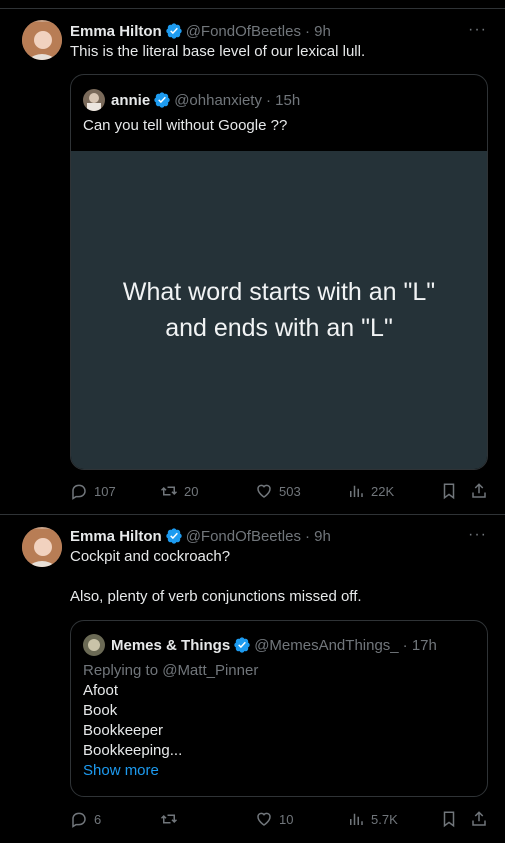 Image resolution: width=505 pixels, height=843 pixels. Describe the element at coordinates (98, 819) in the screenshot. I see `reply-count: 6` at that location.